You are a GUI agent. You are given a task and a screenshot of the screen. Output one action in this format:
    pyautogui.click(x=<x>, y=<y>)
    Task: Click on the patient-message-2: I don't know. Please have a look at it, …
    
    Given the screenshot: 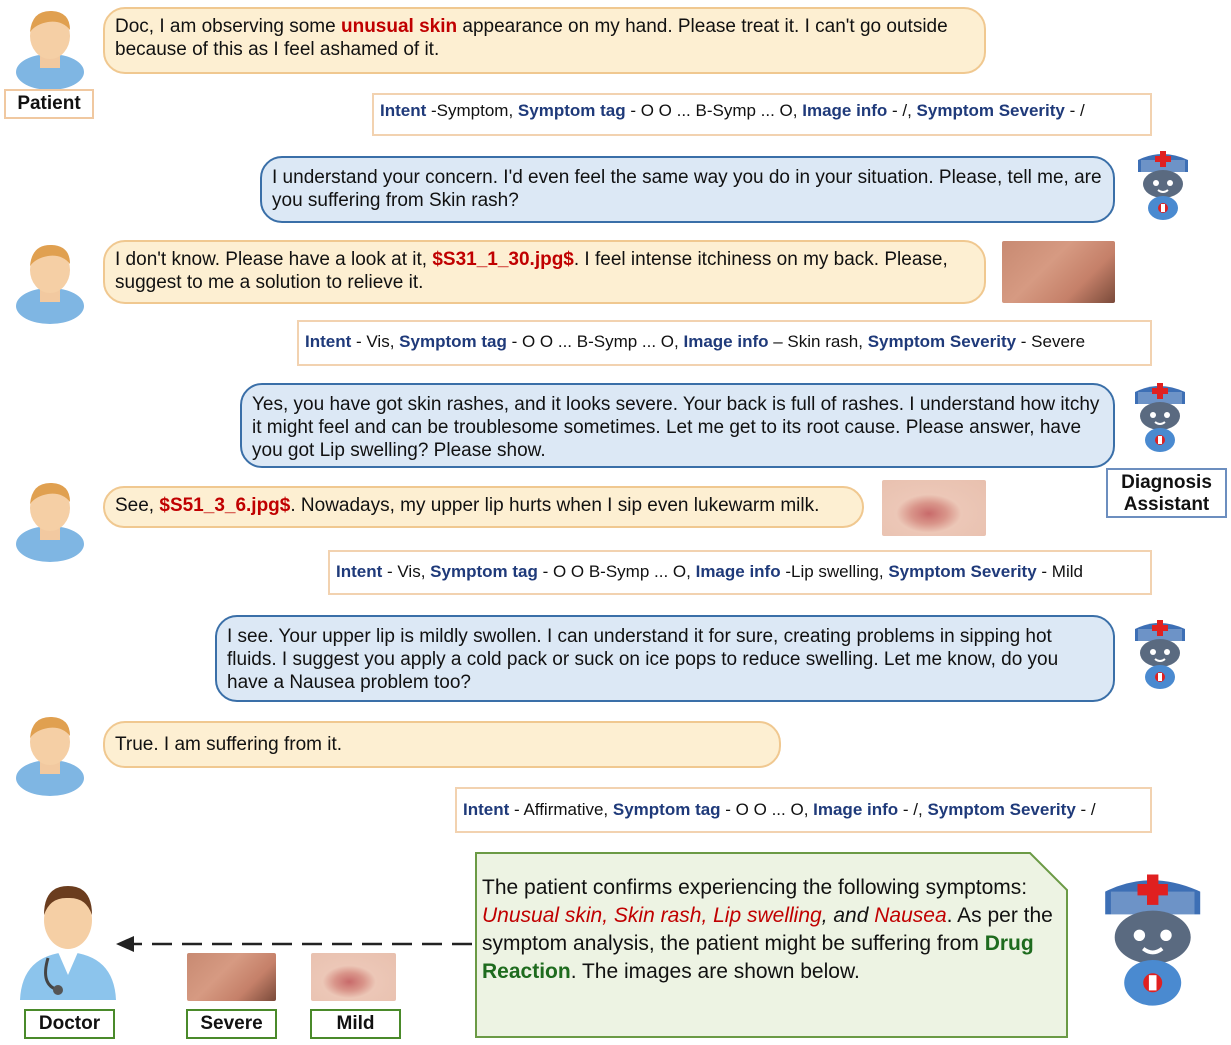 What is the action you would take?
    pyautogui.click(x=544, y=272)
    